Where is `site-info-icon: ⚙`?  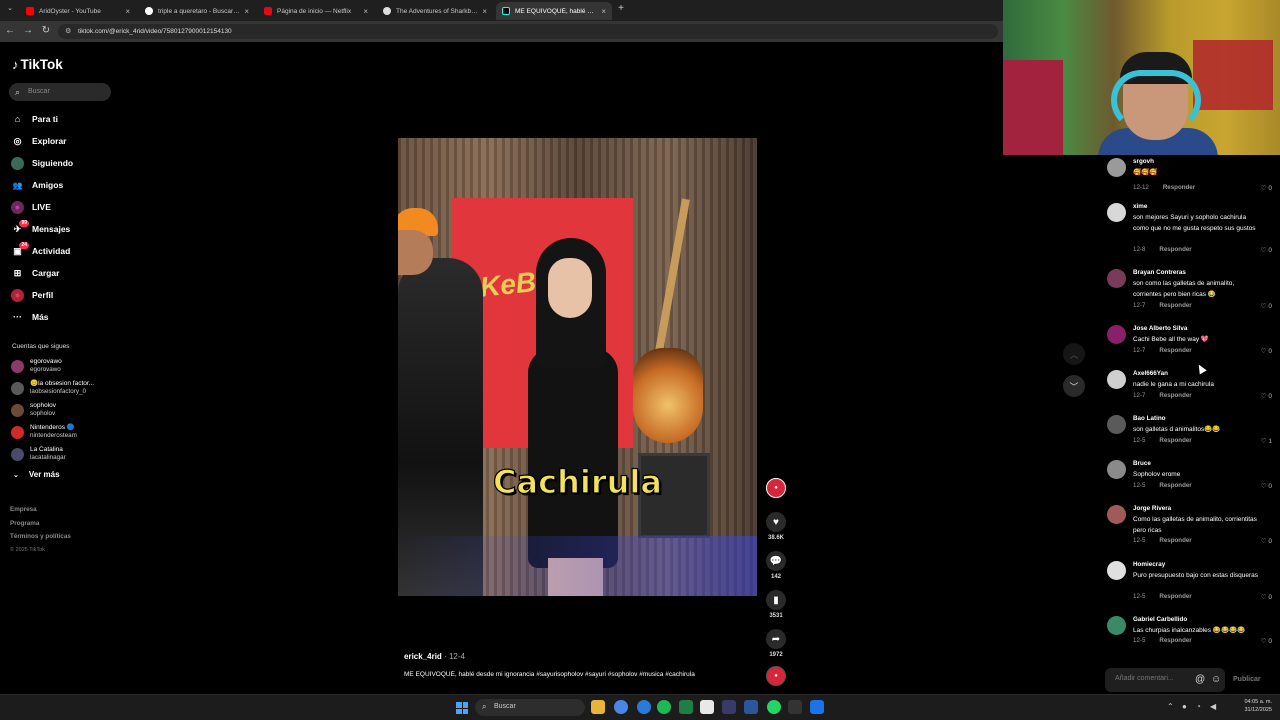 site-info-icon: ⚙ is located at coordinates (68, 31).